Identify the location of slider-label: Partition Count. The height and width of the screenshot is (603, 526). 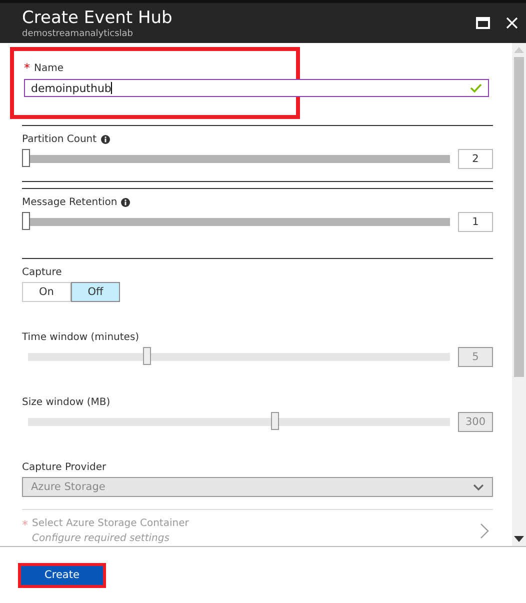
(59, 139).